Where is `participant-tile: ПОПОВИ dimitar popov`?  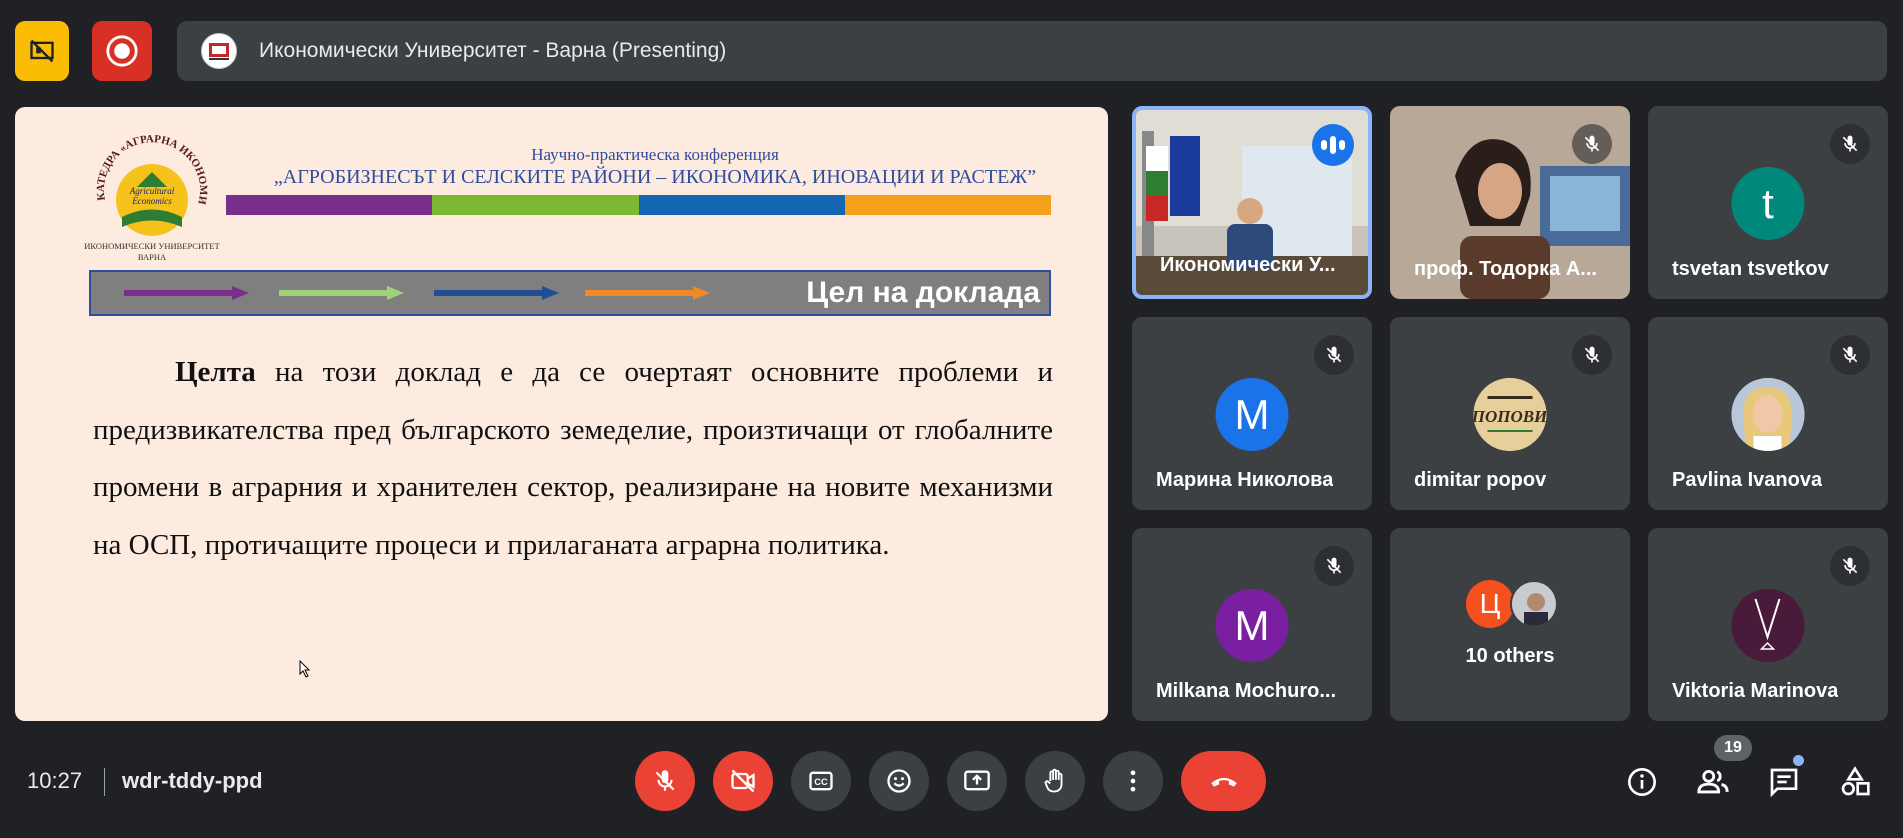
participant-tile: ПОПОВИ dimitar popov is located at coordinates (1510, 413).